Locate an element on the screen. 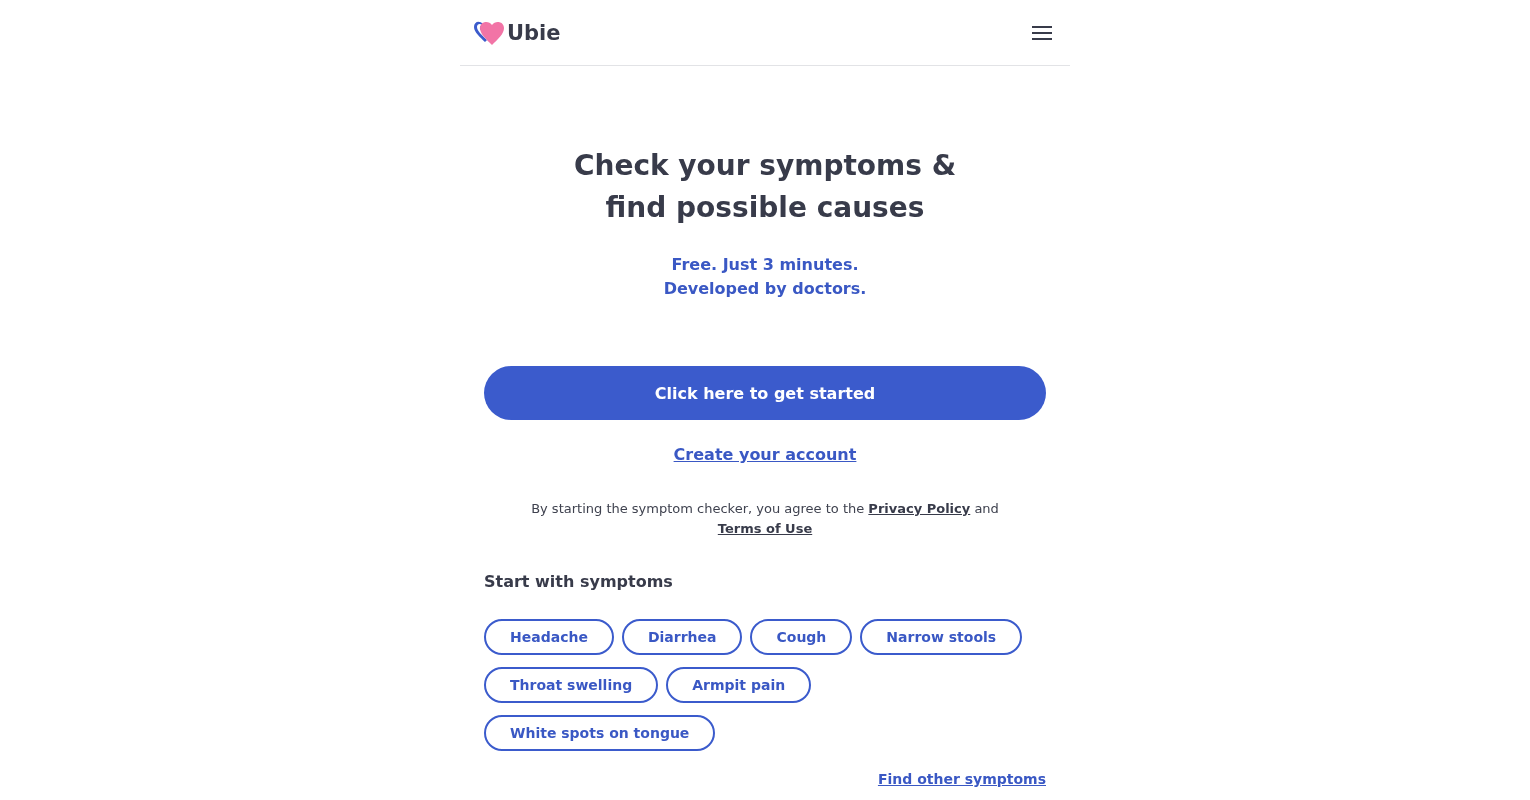 This screenshot has height=800, width=1530. hero-title: Check your symptoms & find possible causes is located at coordinates (765, 187).